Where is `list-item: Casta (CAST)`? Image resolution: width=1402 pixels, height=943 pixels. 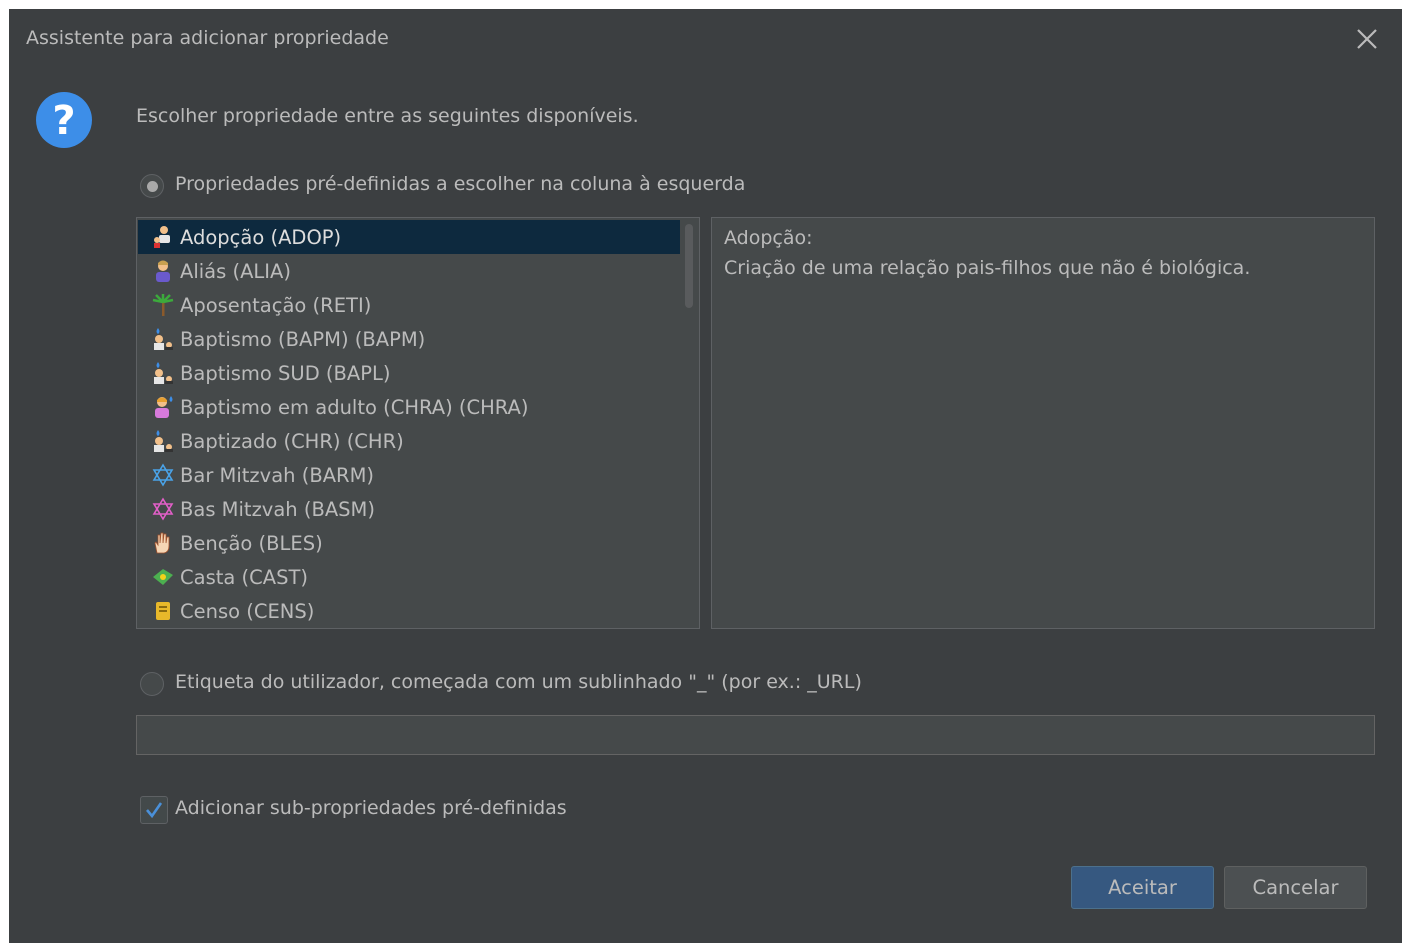
list-item: Casta (CAST) is located at coordinates (409, 577).